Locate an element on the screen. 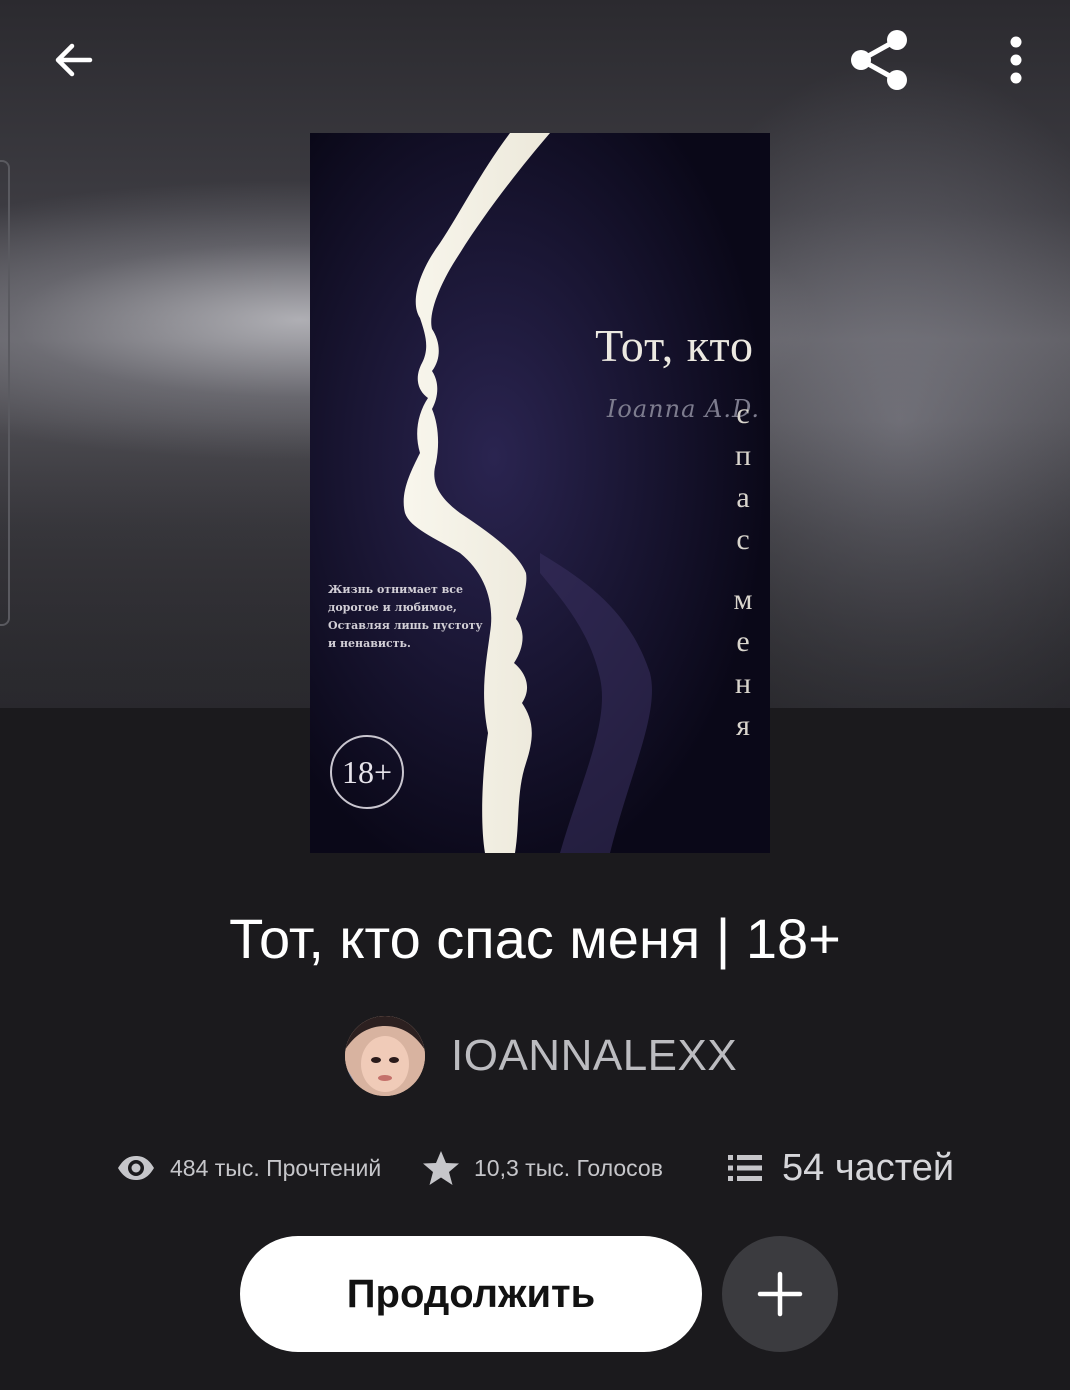  parts-stat: 54 частей is located at coordinates (840, 1168).